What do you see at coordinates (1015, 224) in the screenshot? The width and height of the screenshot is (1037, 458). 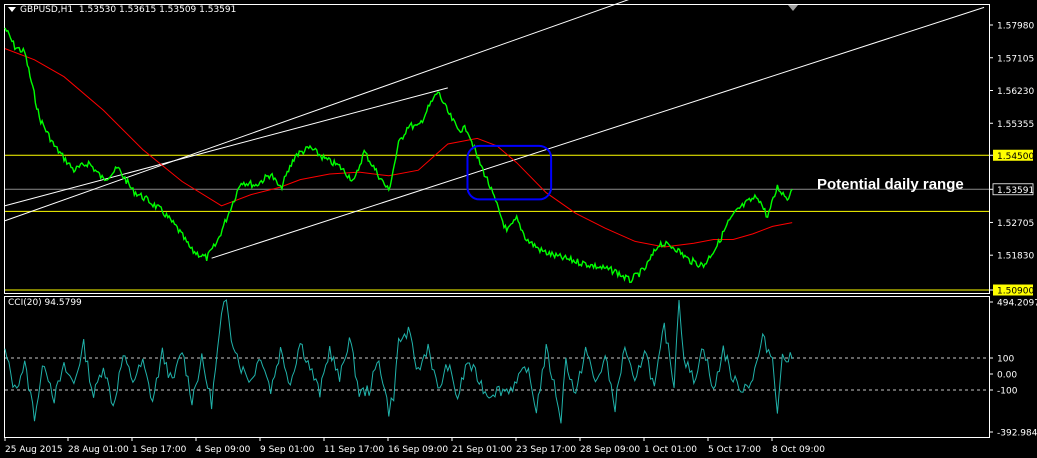 I see `price-tick-label-6: 1.52705` at bounding box center [1015, 224].